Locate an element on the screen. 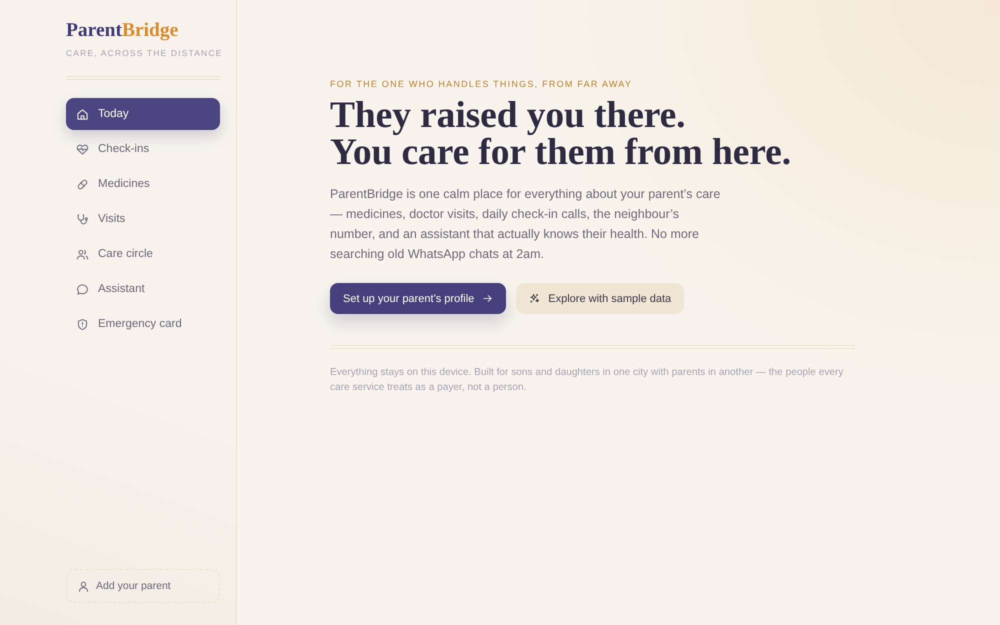  nav-item: Medicines is located at coordinates (143, 184).